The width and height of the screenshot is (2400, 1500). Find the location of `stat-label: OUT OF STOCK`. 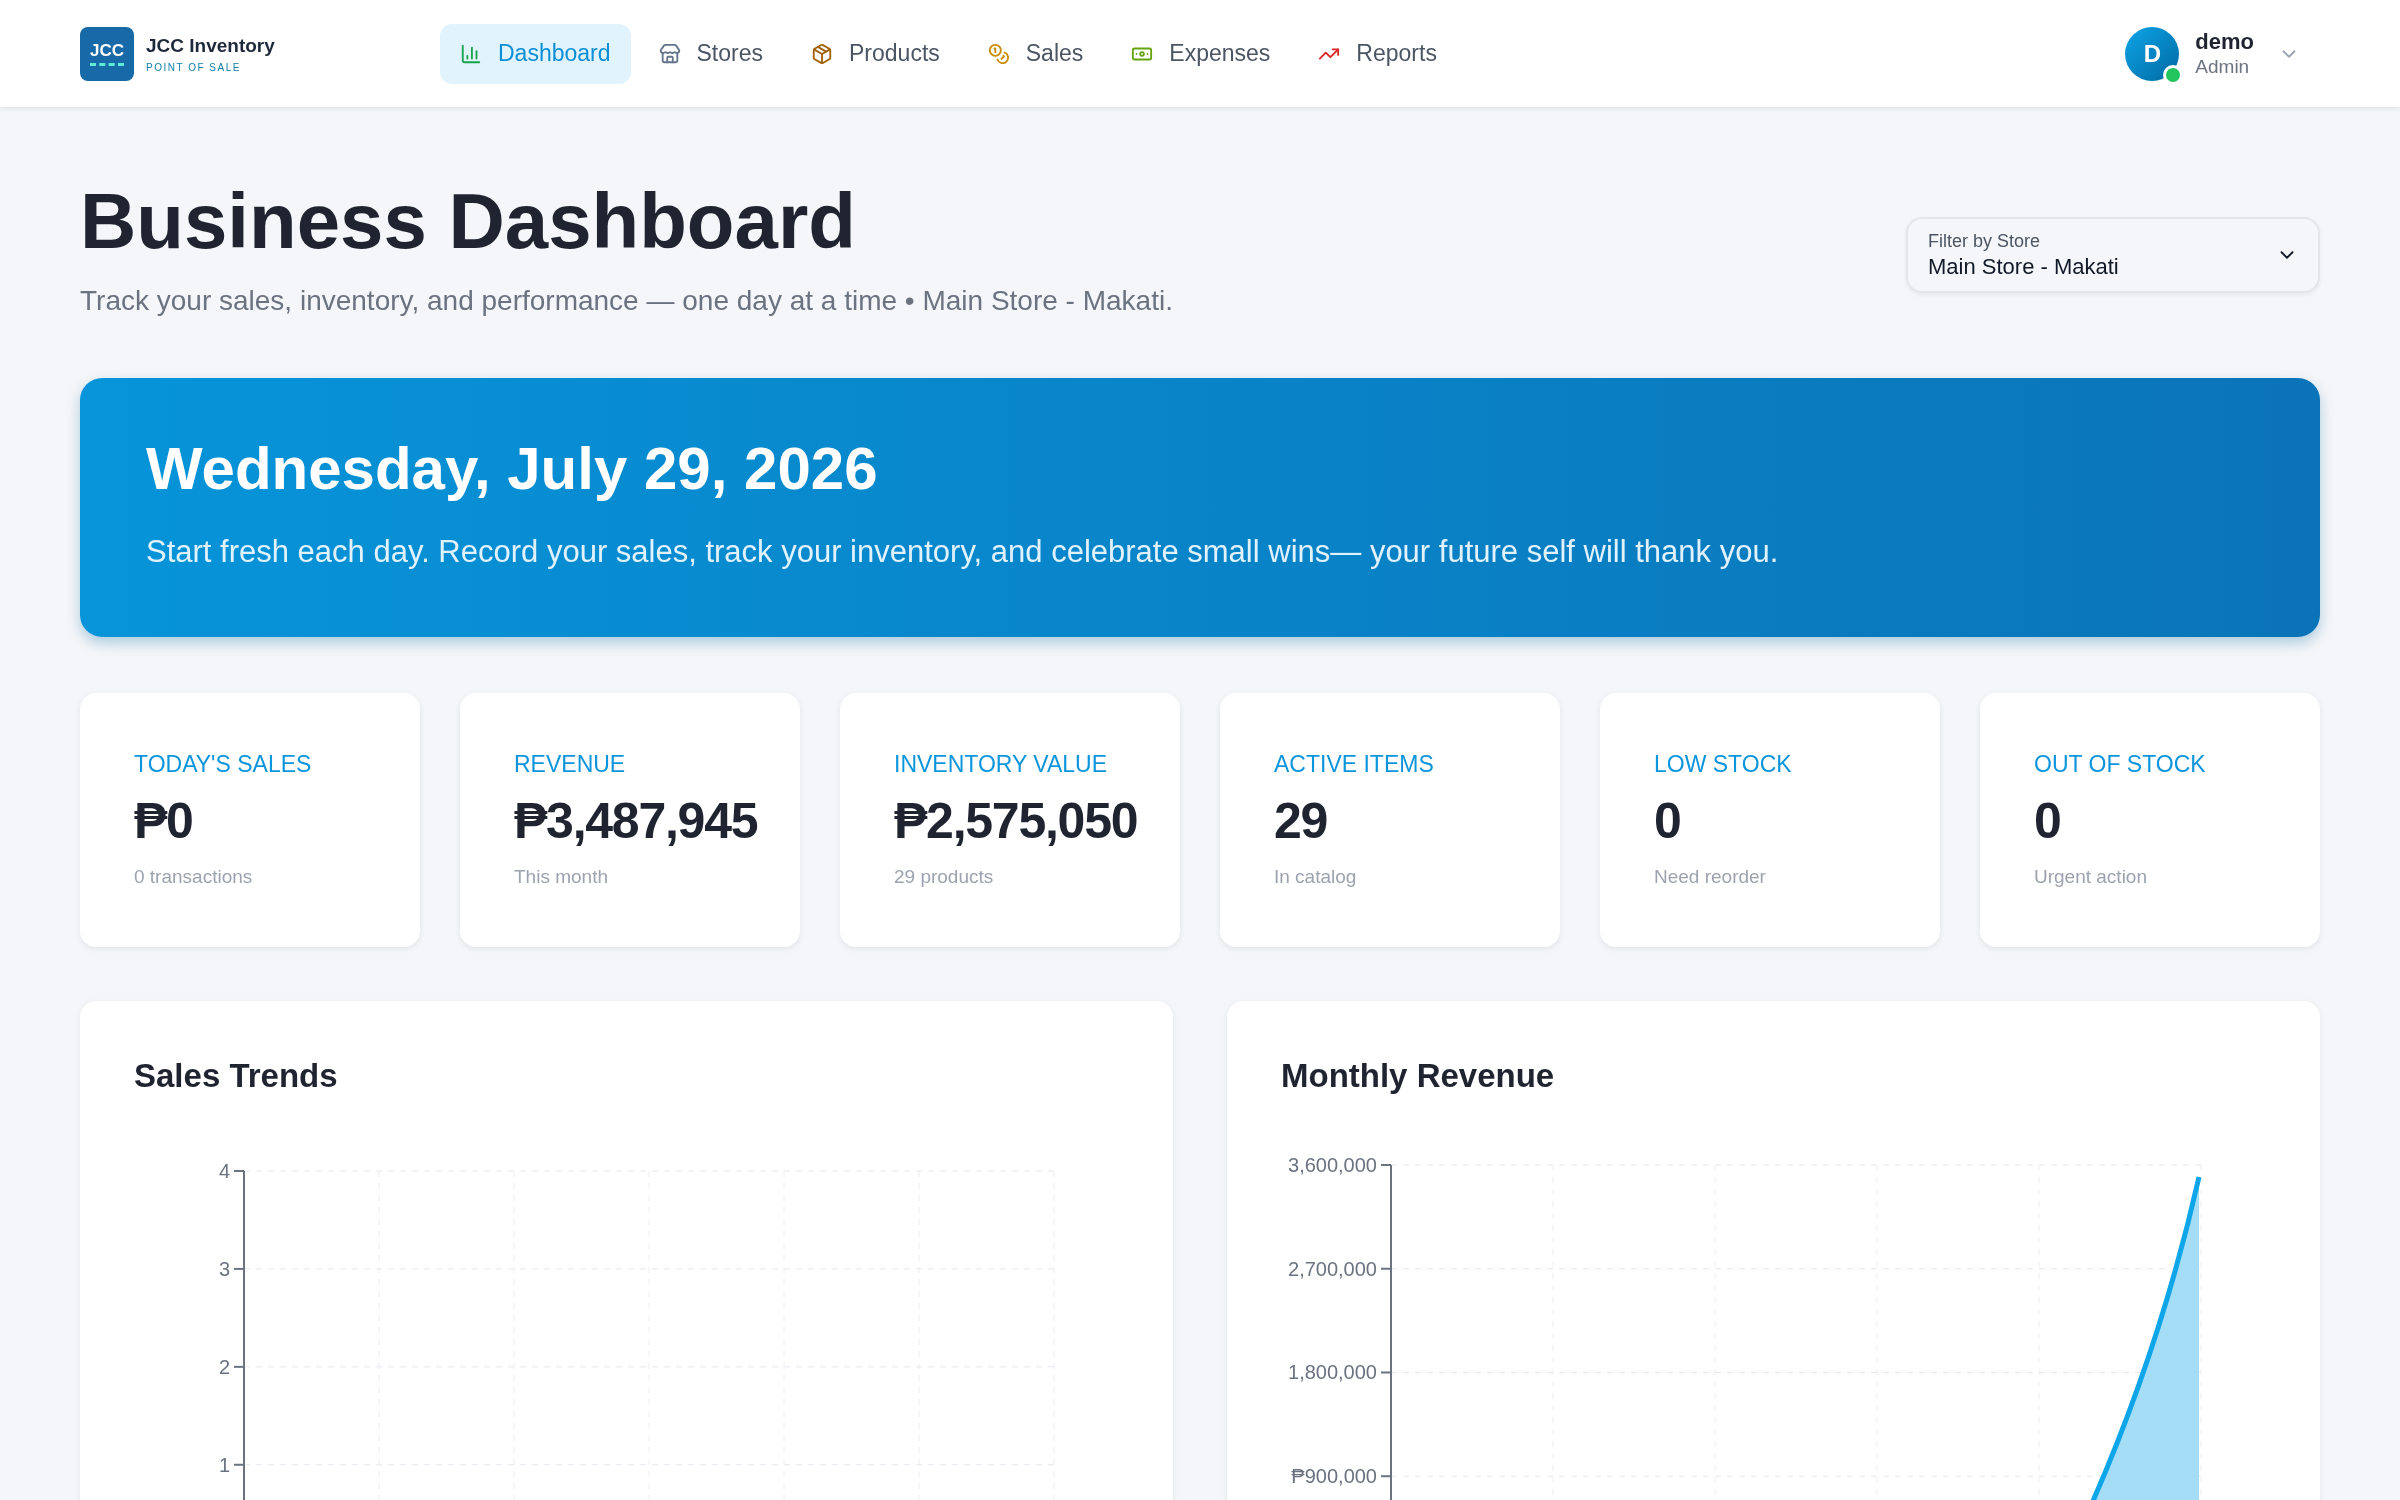

stat-label: OUT OF STOCK is located at coordinates (2120, 764).